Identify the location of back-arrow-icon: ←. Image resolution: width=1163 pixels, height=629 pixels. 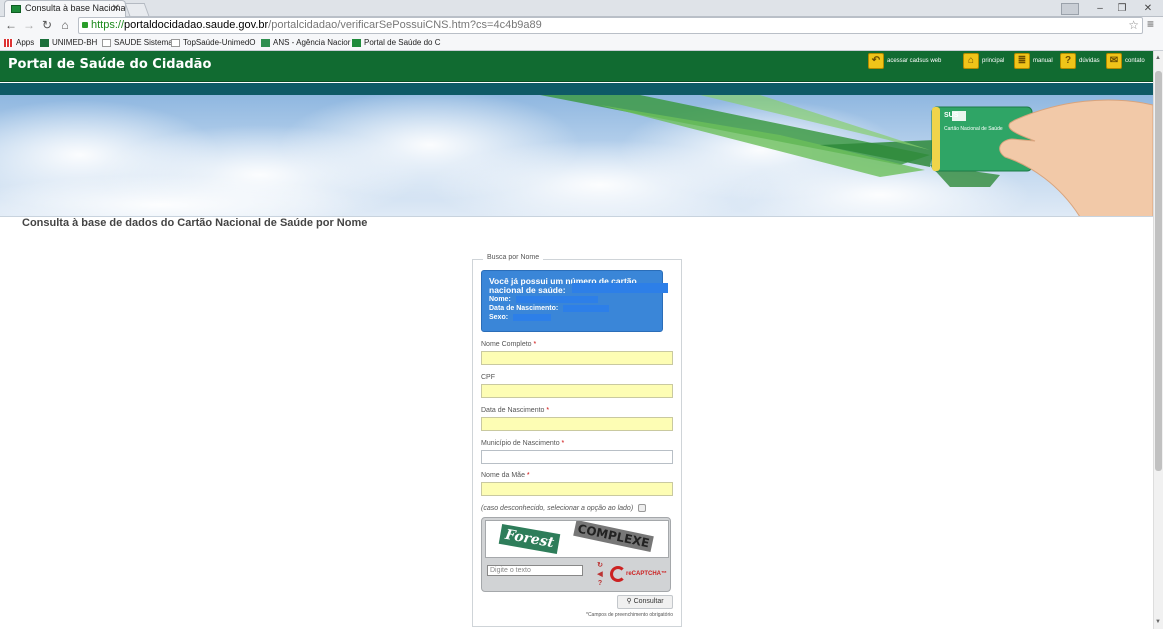
(11, 25).